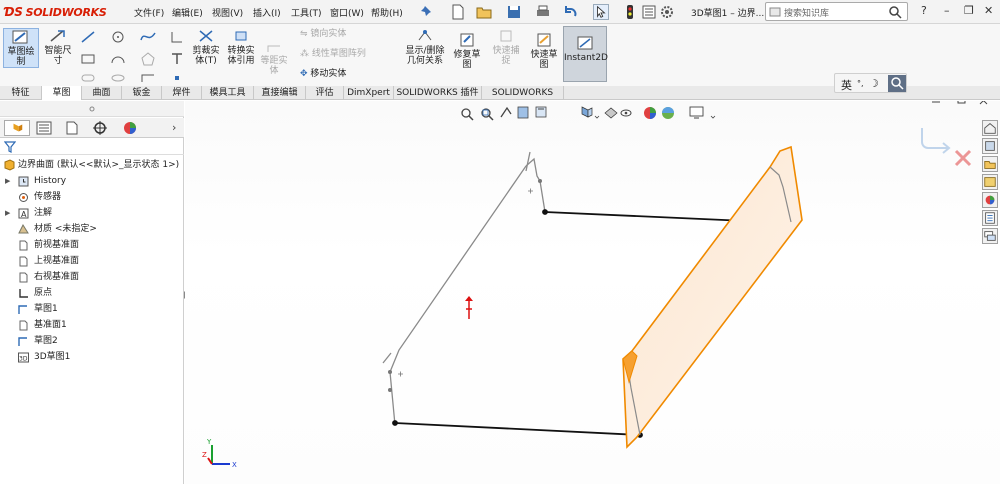 The width and height of the screenshot is (1000, 484). Describe the element at coordinates (92, 309) in the screenshot. I see `tree-item: 草图1` at that location.